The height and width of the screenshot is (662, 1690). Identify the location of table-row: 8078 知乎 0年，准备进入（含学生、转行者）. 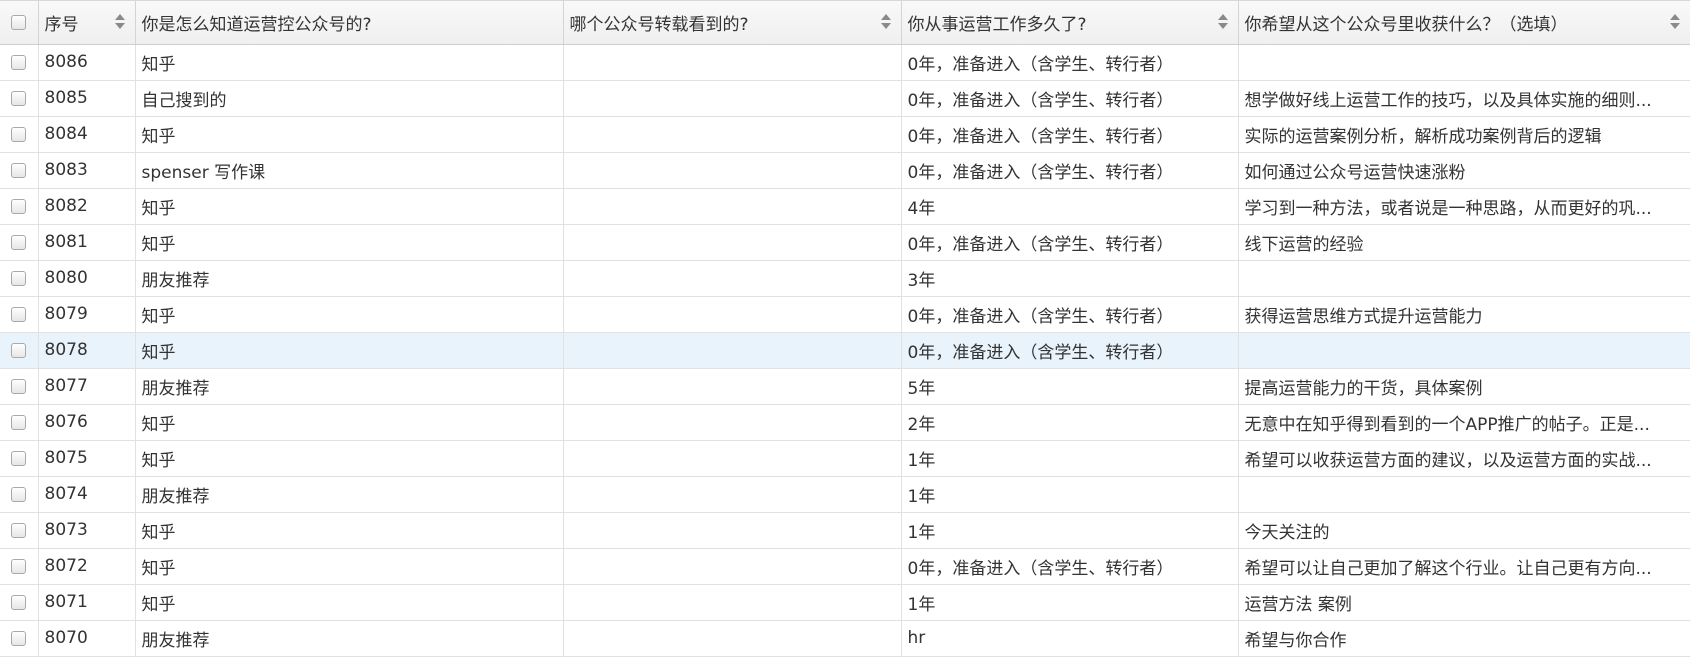
(845, 350).